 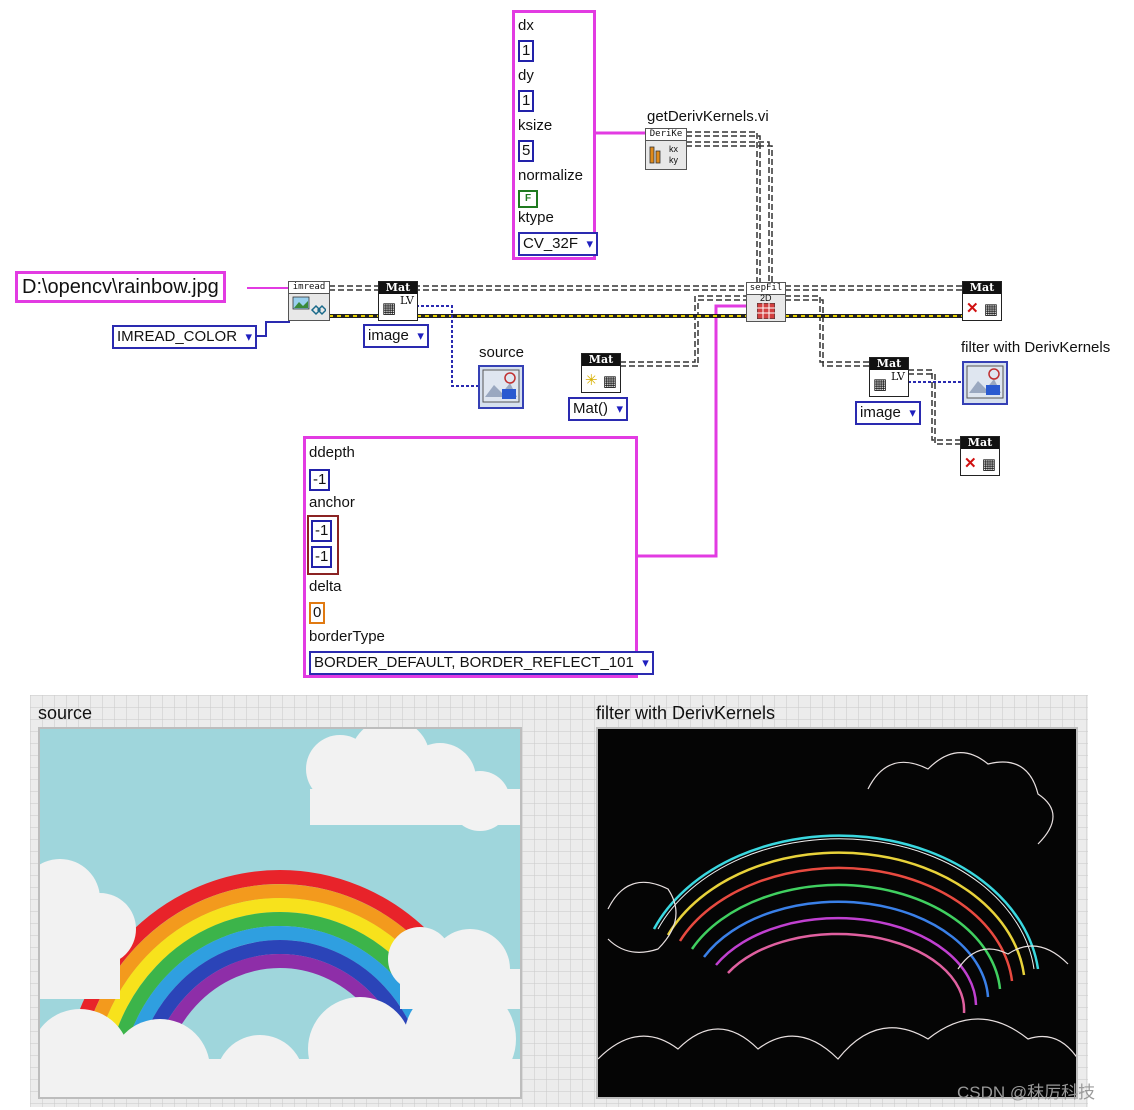 What do you see at coordinates (332, 452) in the screenshot?
I see `ddepth-label: ddepth` at bounding box center [332, 452].